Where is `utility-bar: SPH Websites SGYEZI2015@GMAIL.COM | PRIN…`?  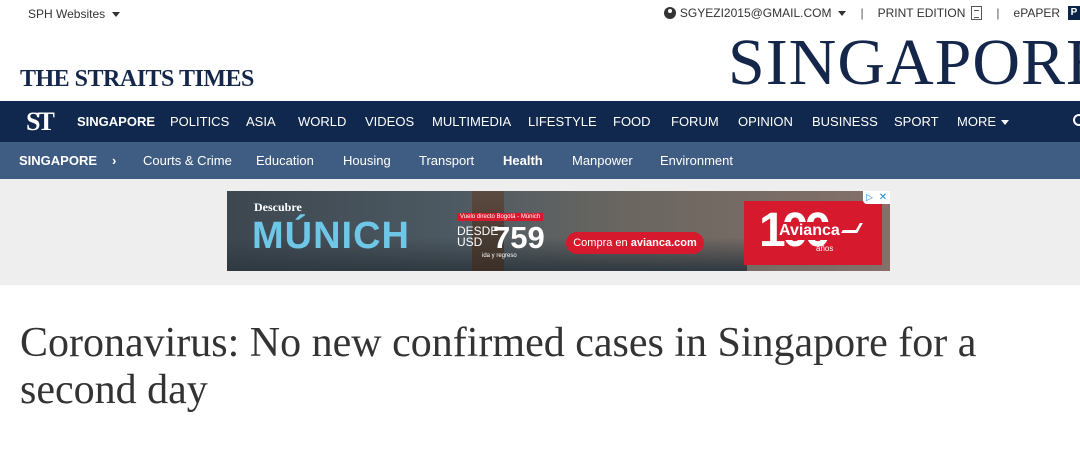 utility-bar: SPH Websites SGYEZI2015@GMAIL.COM | PRIN… is located at coordinates (540, 14).